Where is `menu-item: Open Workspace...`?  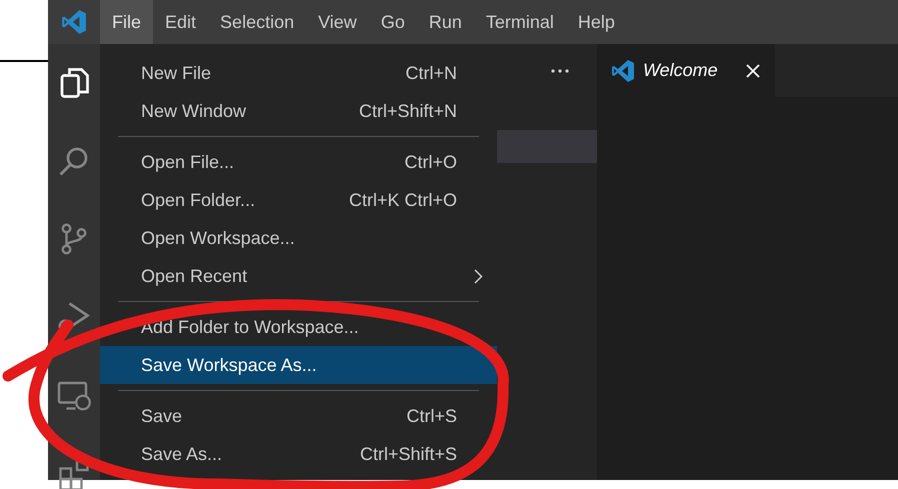
menu-item: Open Workspace... is located at coordinates (298, 238).